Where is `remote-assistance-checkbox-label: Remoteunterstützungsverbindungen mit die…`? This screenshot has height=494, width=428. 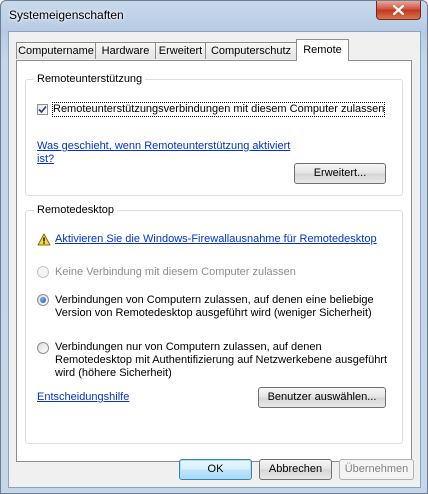
remote-assistance-checkbox-label: Remoteunterstützungsverbindungen mit die… is located at coordinates (218, 109).